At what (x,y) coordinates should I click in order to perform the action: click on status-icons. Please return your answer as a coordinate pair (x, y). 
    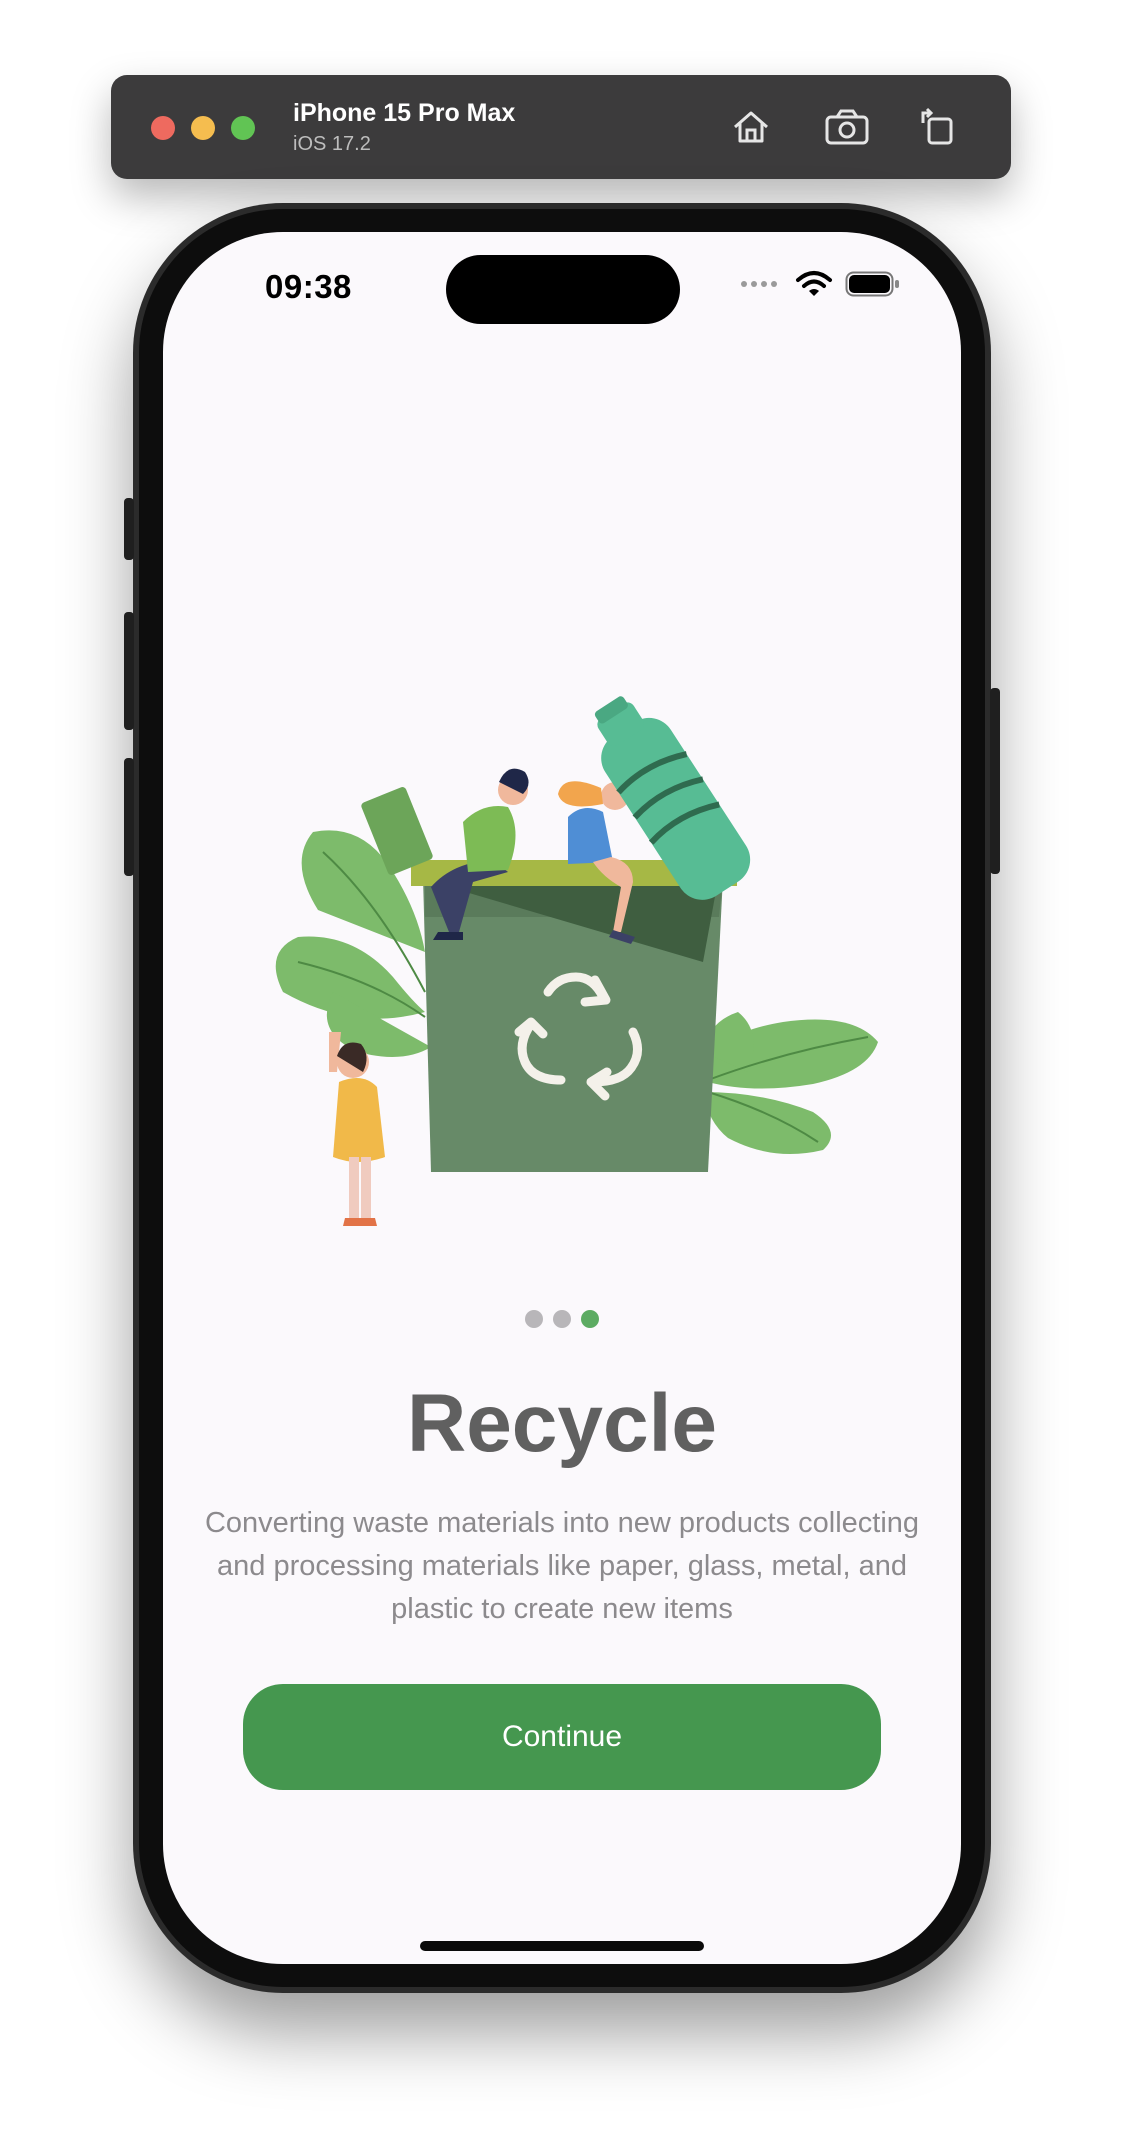
    Looking at the image, I should click on (821, 284).